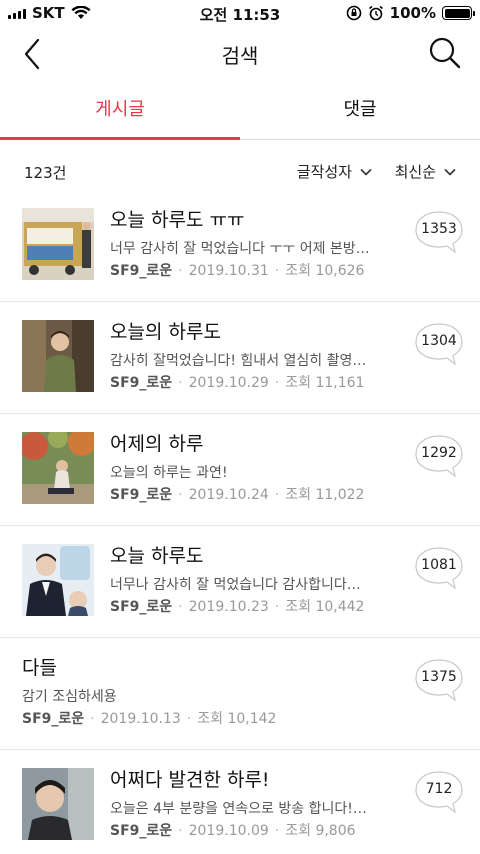  I want to click on comment-count-bubble: 712, so click(439, 792).